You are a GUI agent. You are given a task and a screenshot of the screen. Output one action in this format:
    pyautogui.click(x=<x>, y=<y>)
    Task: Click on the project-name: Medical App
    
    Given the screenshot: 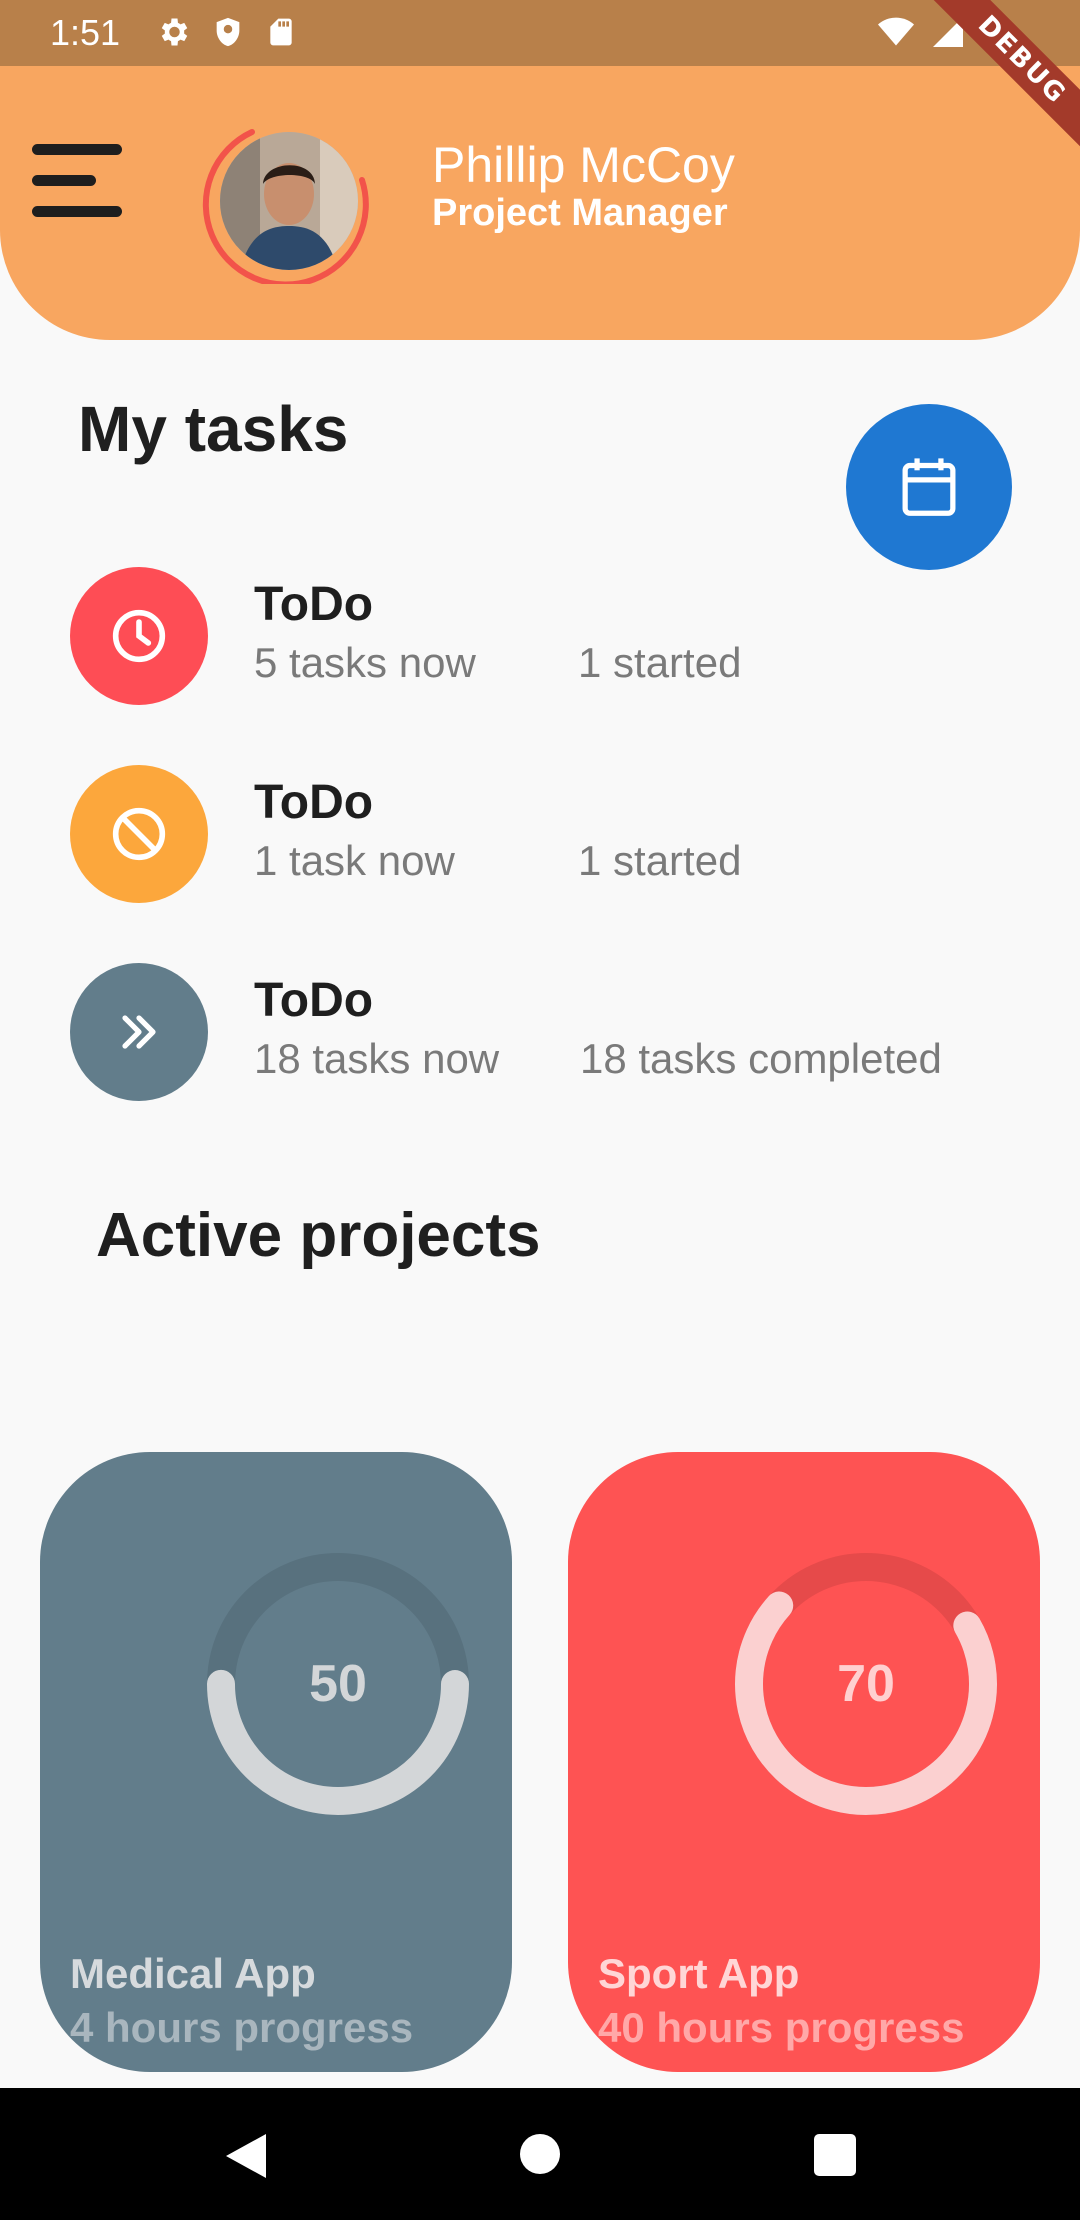 What is the action you would take?
    pyautogui.click(x=193, y=1973)
    